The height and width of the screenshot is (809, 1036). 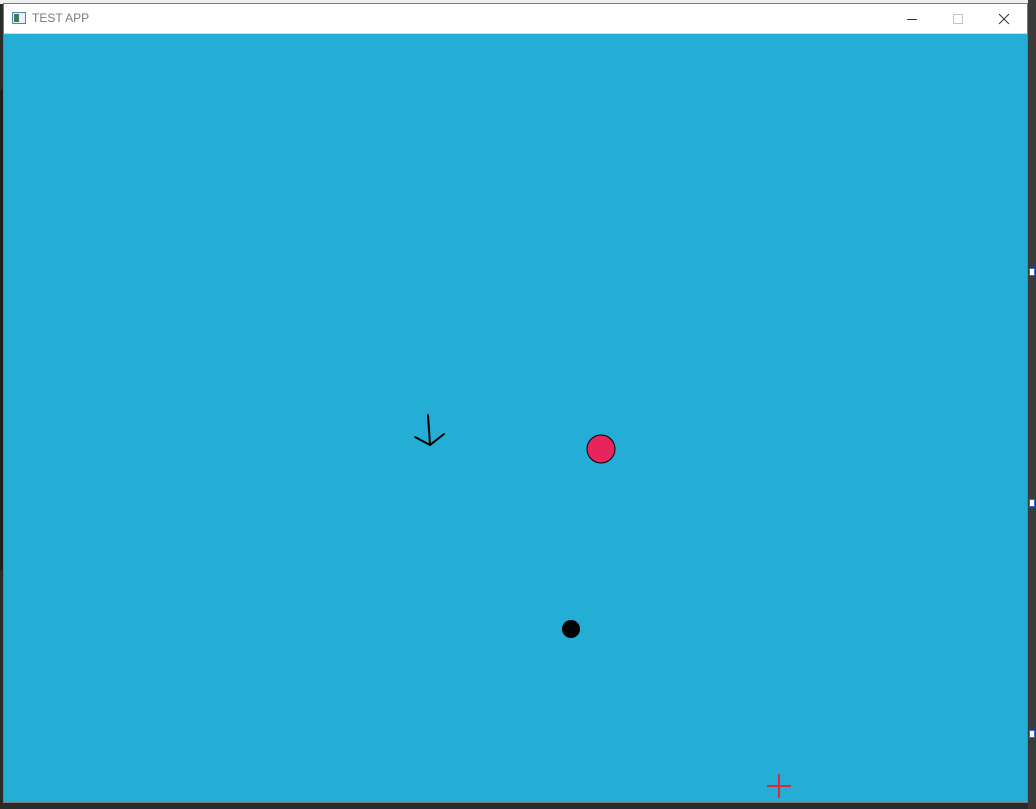 I want to click on desktop-background-right, so click(x=1032, y=404).